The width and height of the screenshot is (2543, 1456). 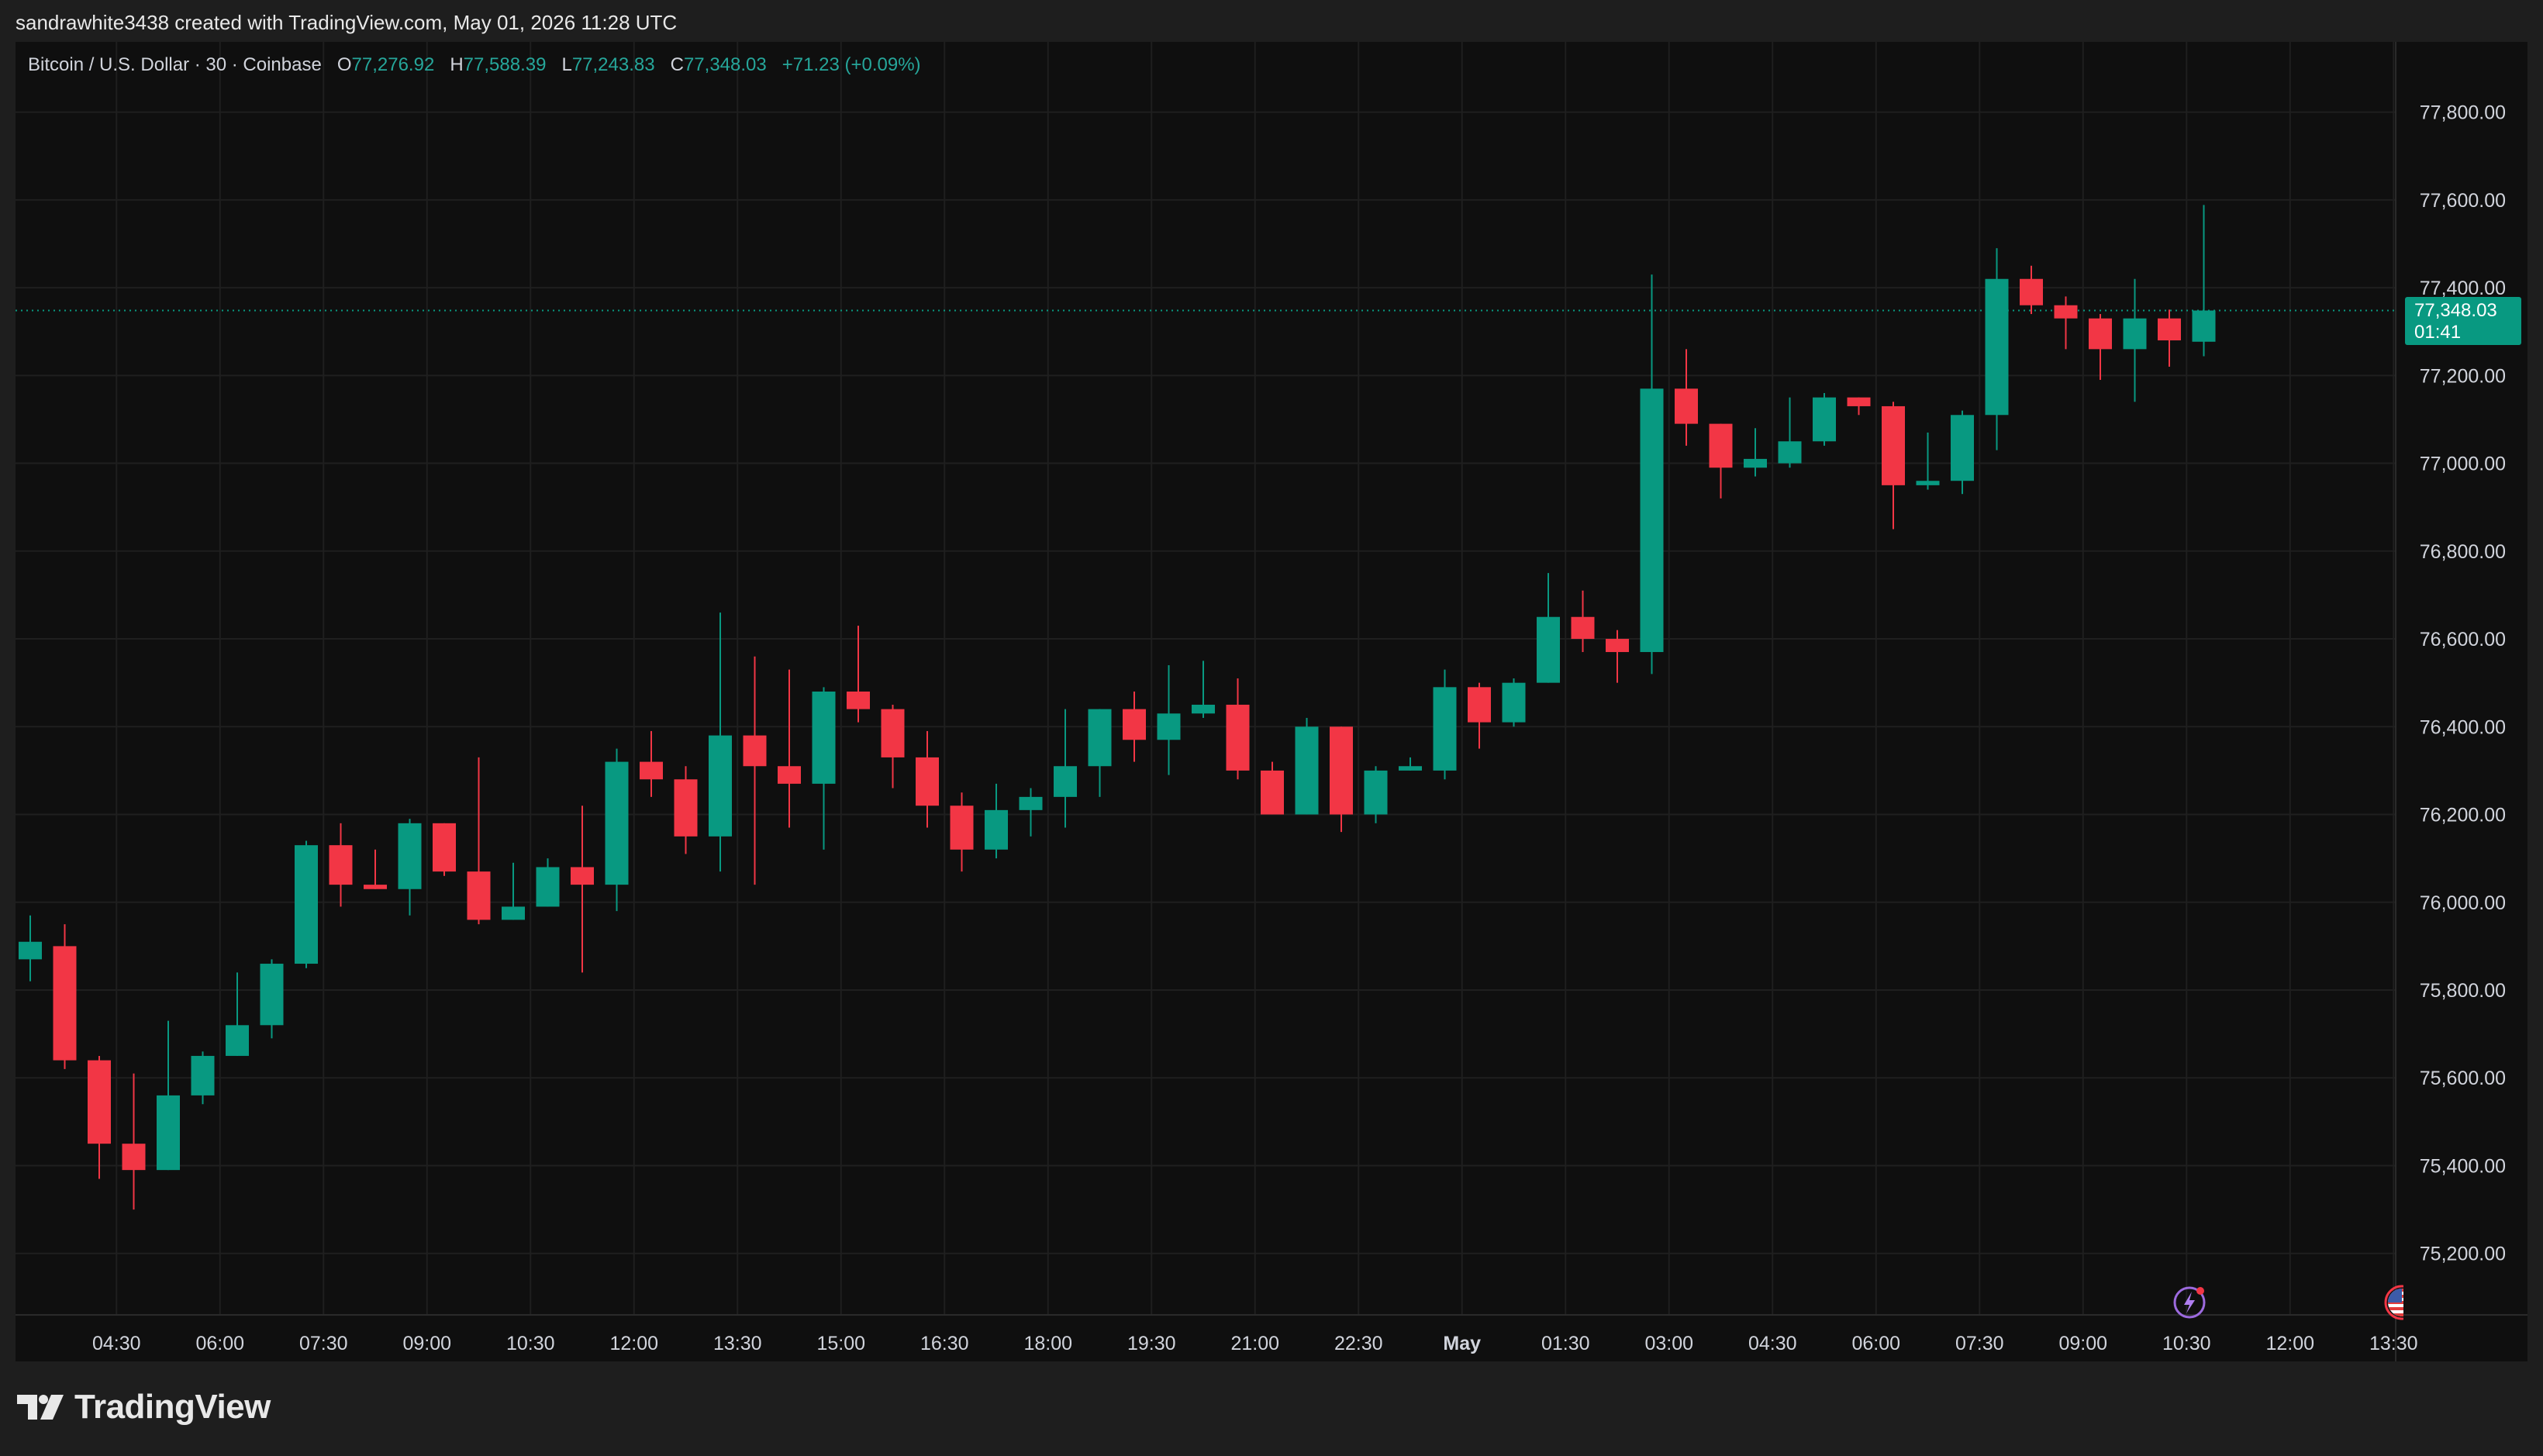 What do you see at coordinates (2463, 288) in the screenshot?
I see `y-tick-label: 77,400.00` at bounding box center [2463, 288].